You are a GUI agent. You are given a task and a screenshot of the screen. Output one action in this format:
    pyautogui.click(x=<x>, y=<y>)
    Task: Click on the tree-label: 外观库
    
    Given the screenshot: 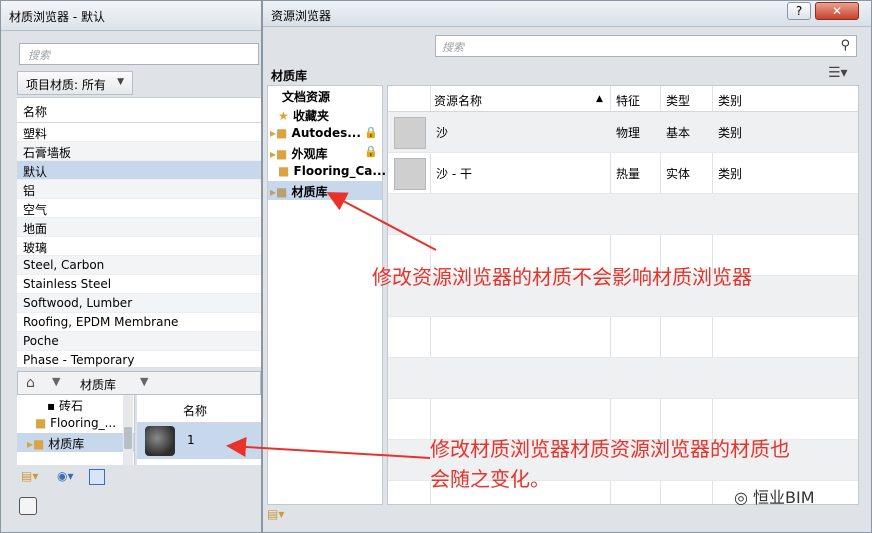 What is the action you would take?
    pyautogui.click(x=309, y=154)
    